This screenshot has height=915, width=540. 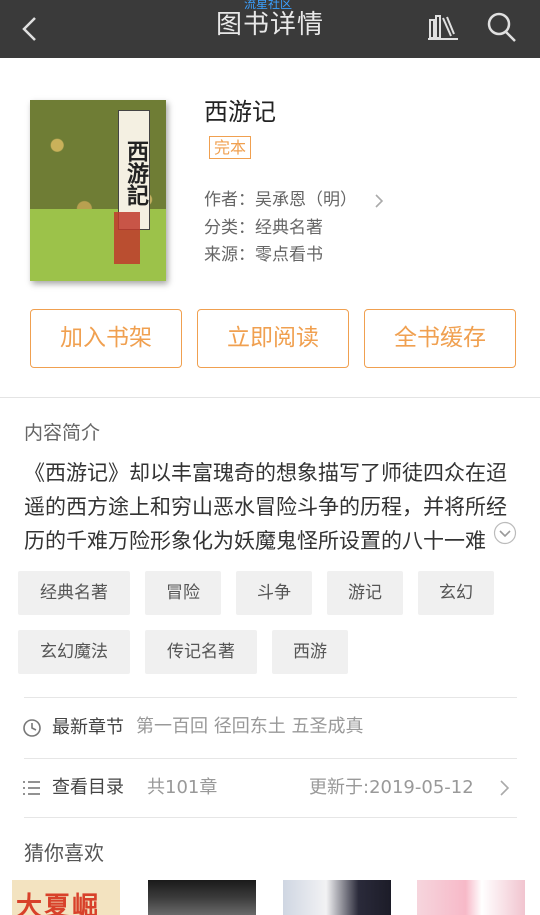 What do you see at coordinates (62, 433) in the screenshot?
I see `intro-heading: 内容简介` at bounding box center [62, 433].